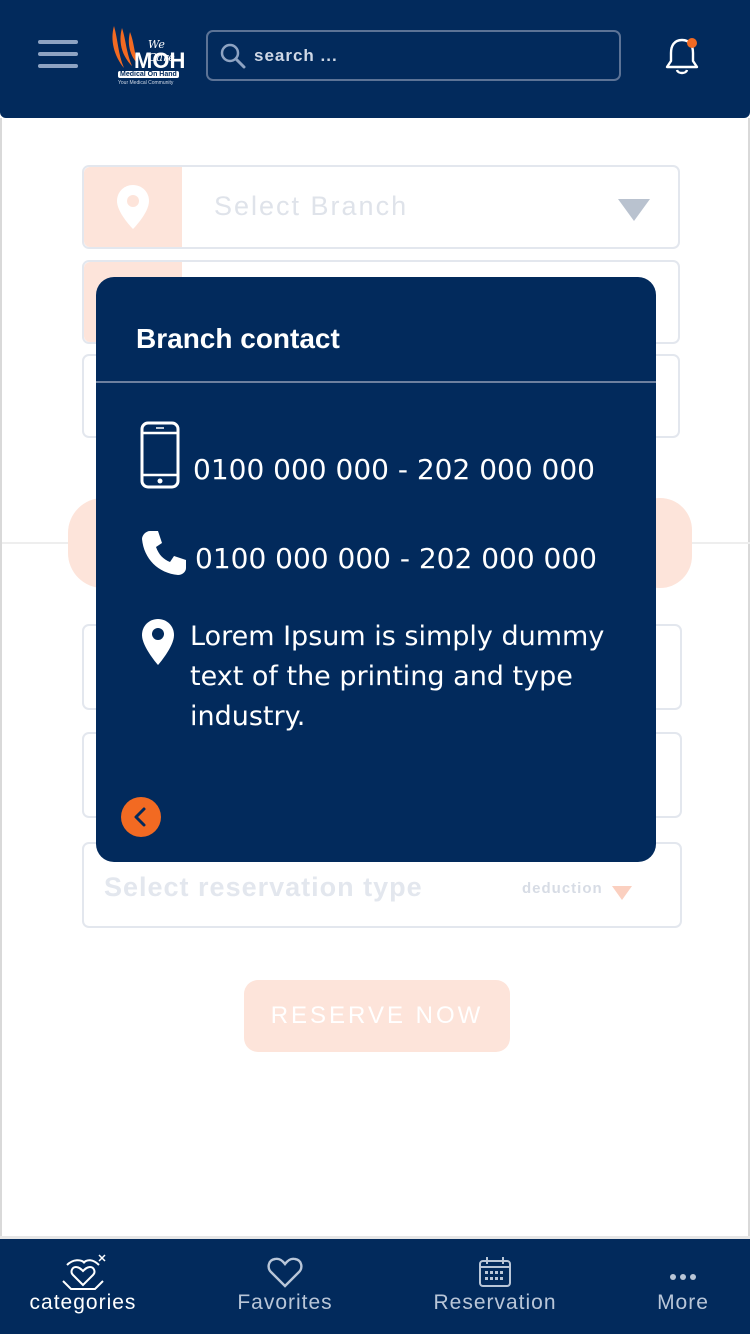  What do you see at coordinates (396, 558) in the screenshot?
I see `phone-number: 0100 000 000 - 202 000 000` at bounding box center [396, 558].